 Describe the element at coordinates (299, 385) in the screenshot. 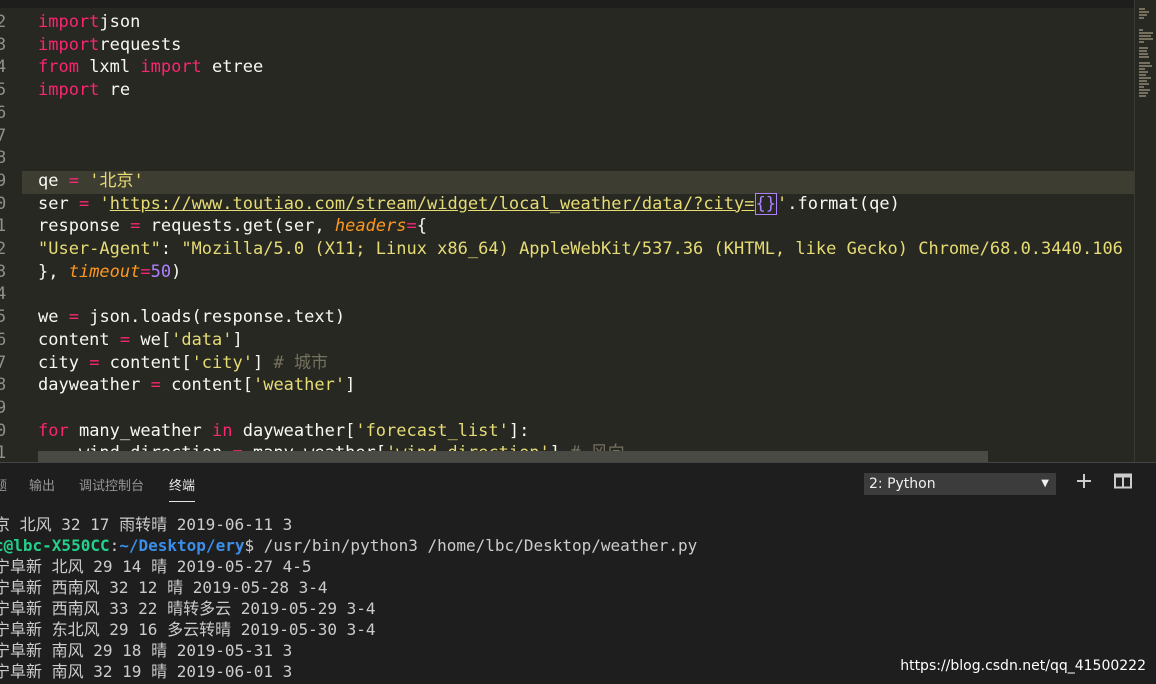

I see `code-token: 'weather'` at that location.